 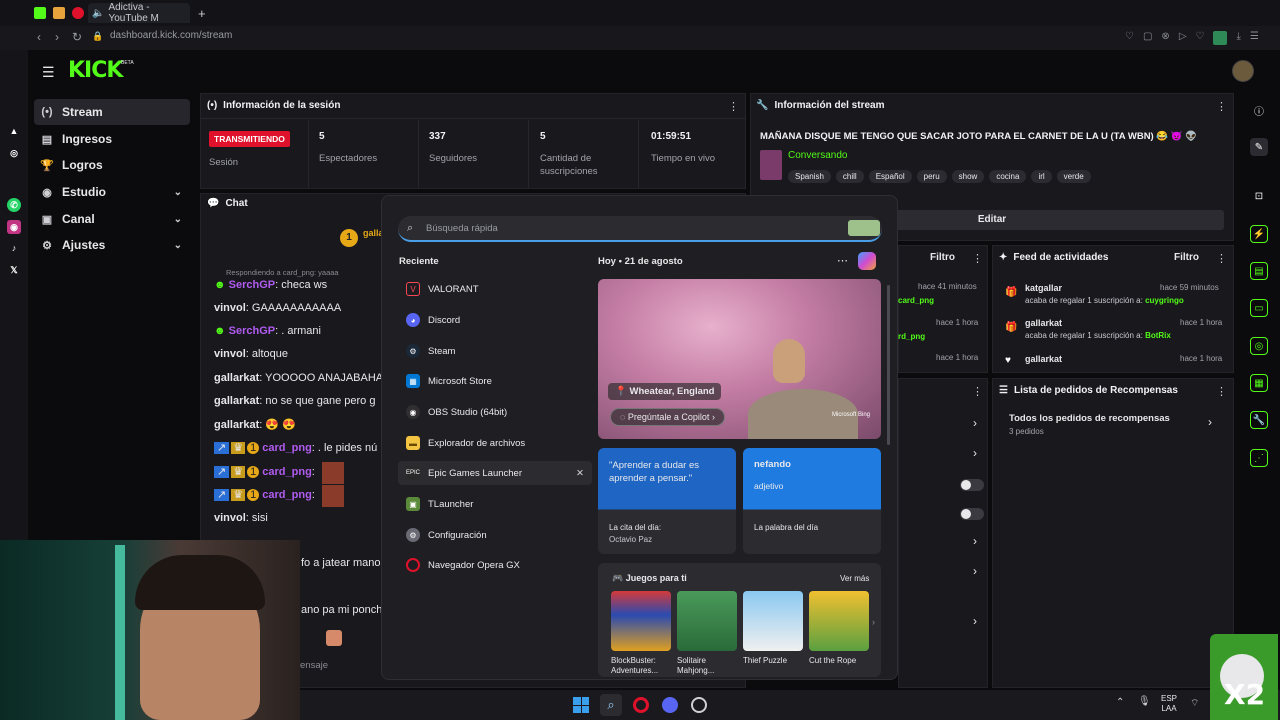 I want to click on session-title: (•) Información de la sesión, so click(x=274, y=105).